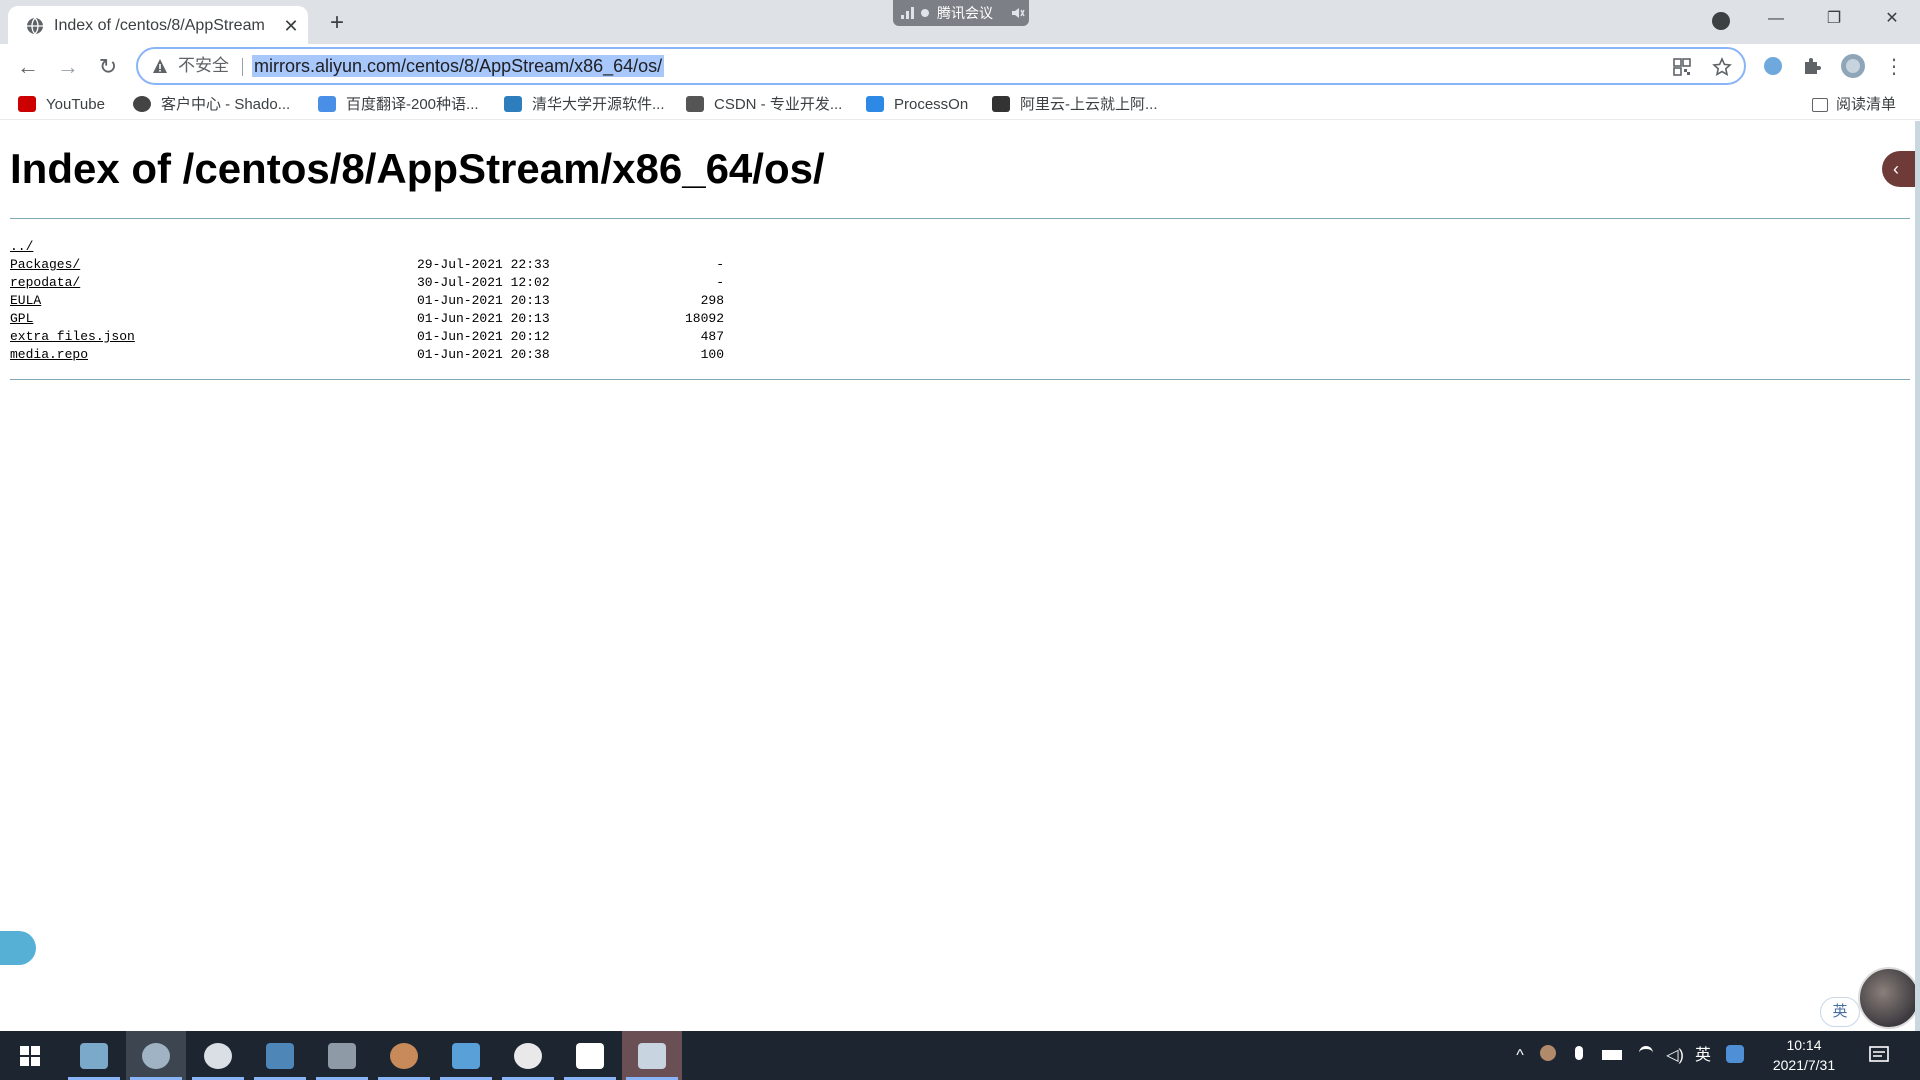  I want to click on taskbar-app-snail, so click(404, 1055).